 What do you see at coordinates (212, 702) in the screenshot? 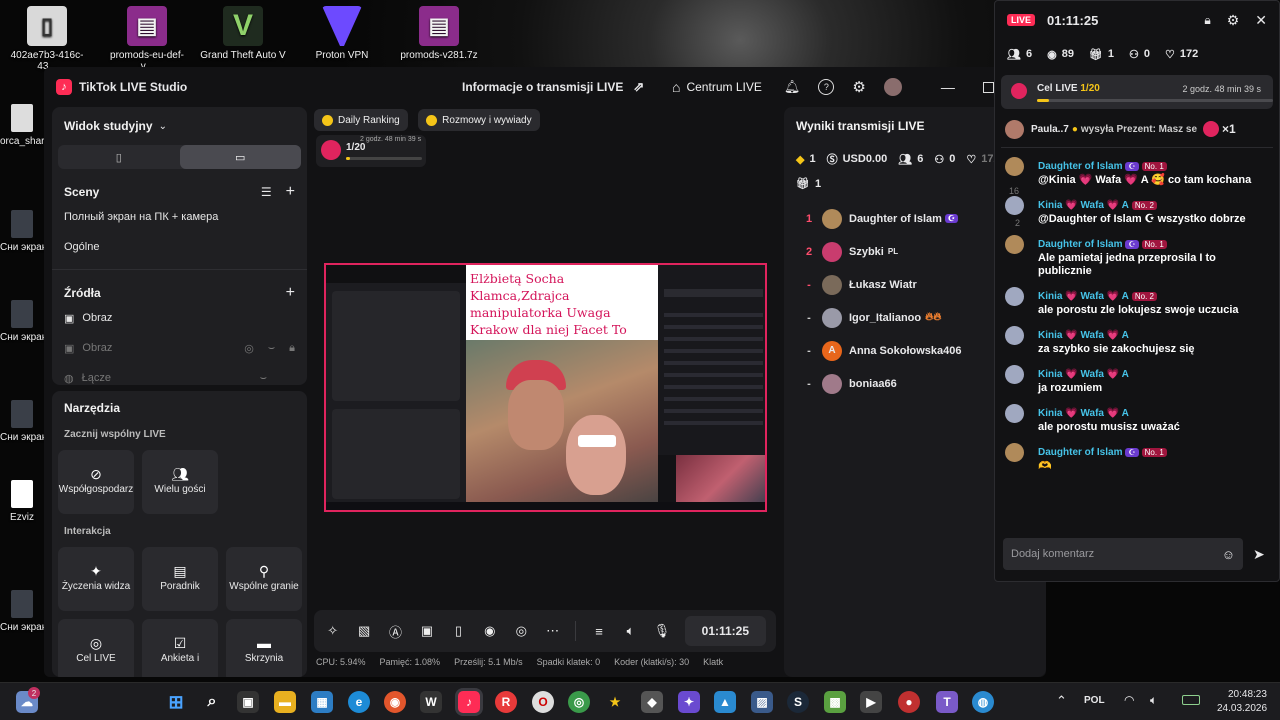
I see `search-icon: ⌕` at bounding box center [212, 702].